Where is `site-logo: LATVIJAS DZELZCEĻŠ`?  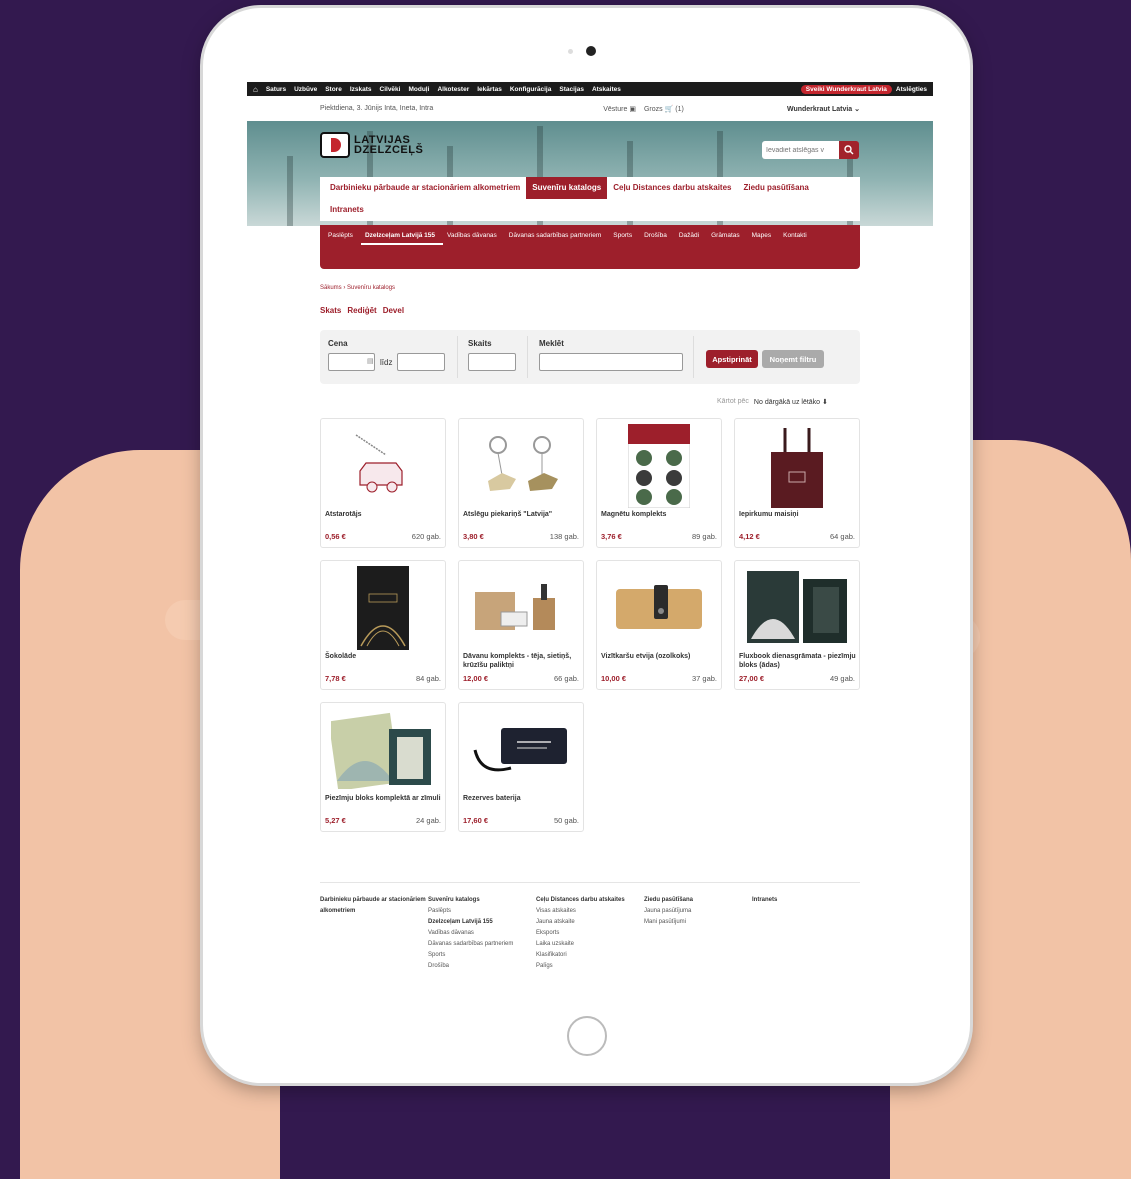
site-logo: LATVIJAS DZELZCEĻŠ is located at coordinates (371, 145).